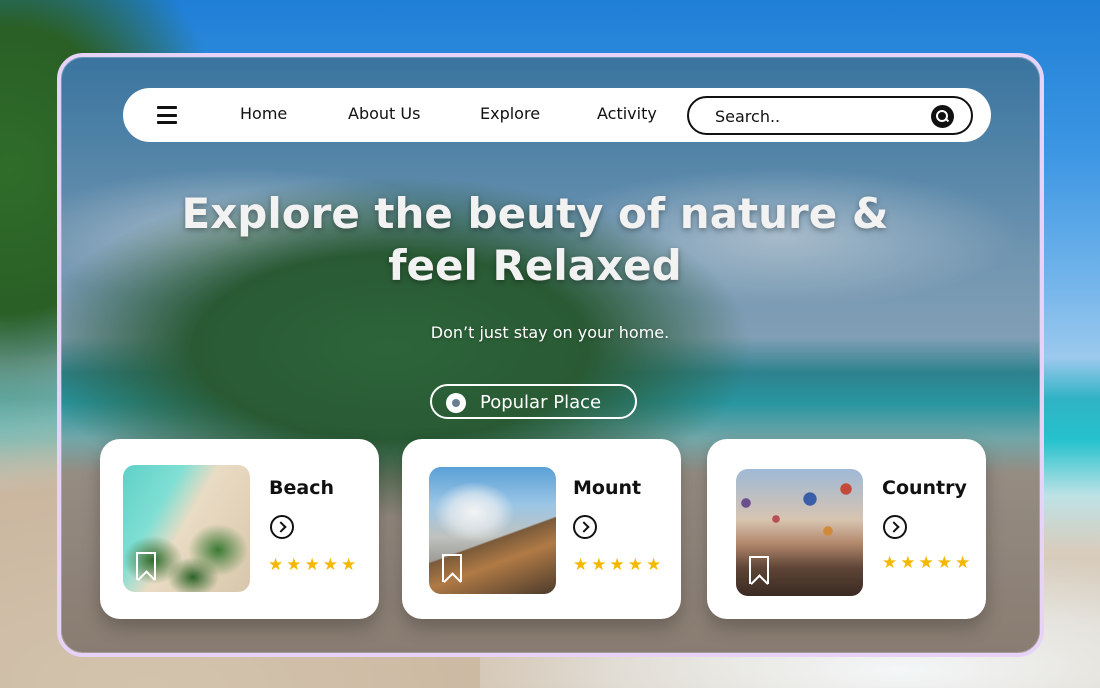 This screenshot has width=1100, height=688. Describe the element at coordinates (263, 113) in the screenshot. I see `nav-home: Home` at that location.